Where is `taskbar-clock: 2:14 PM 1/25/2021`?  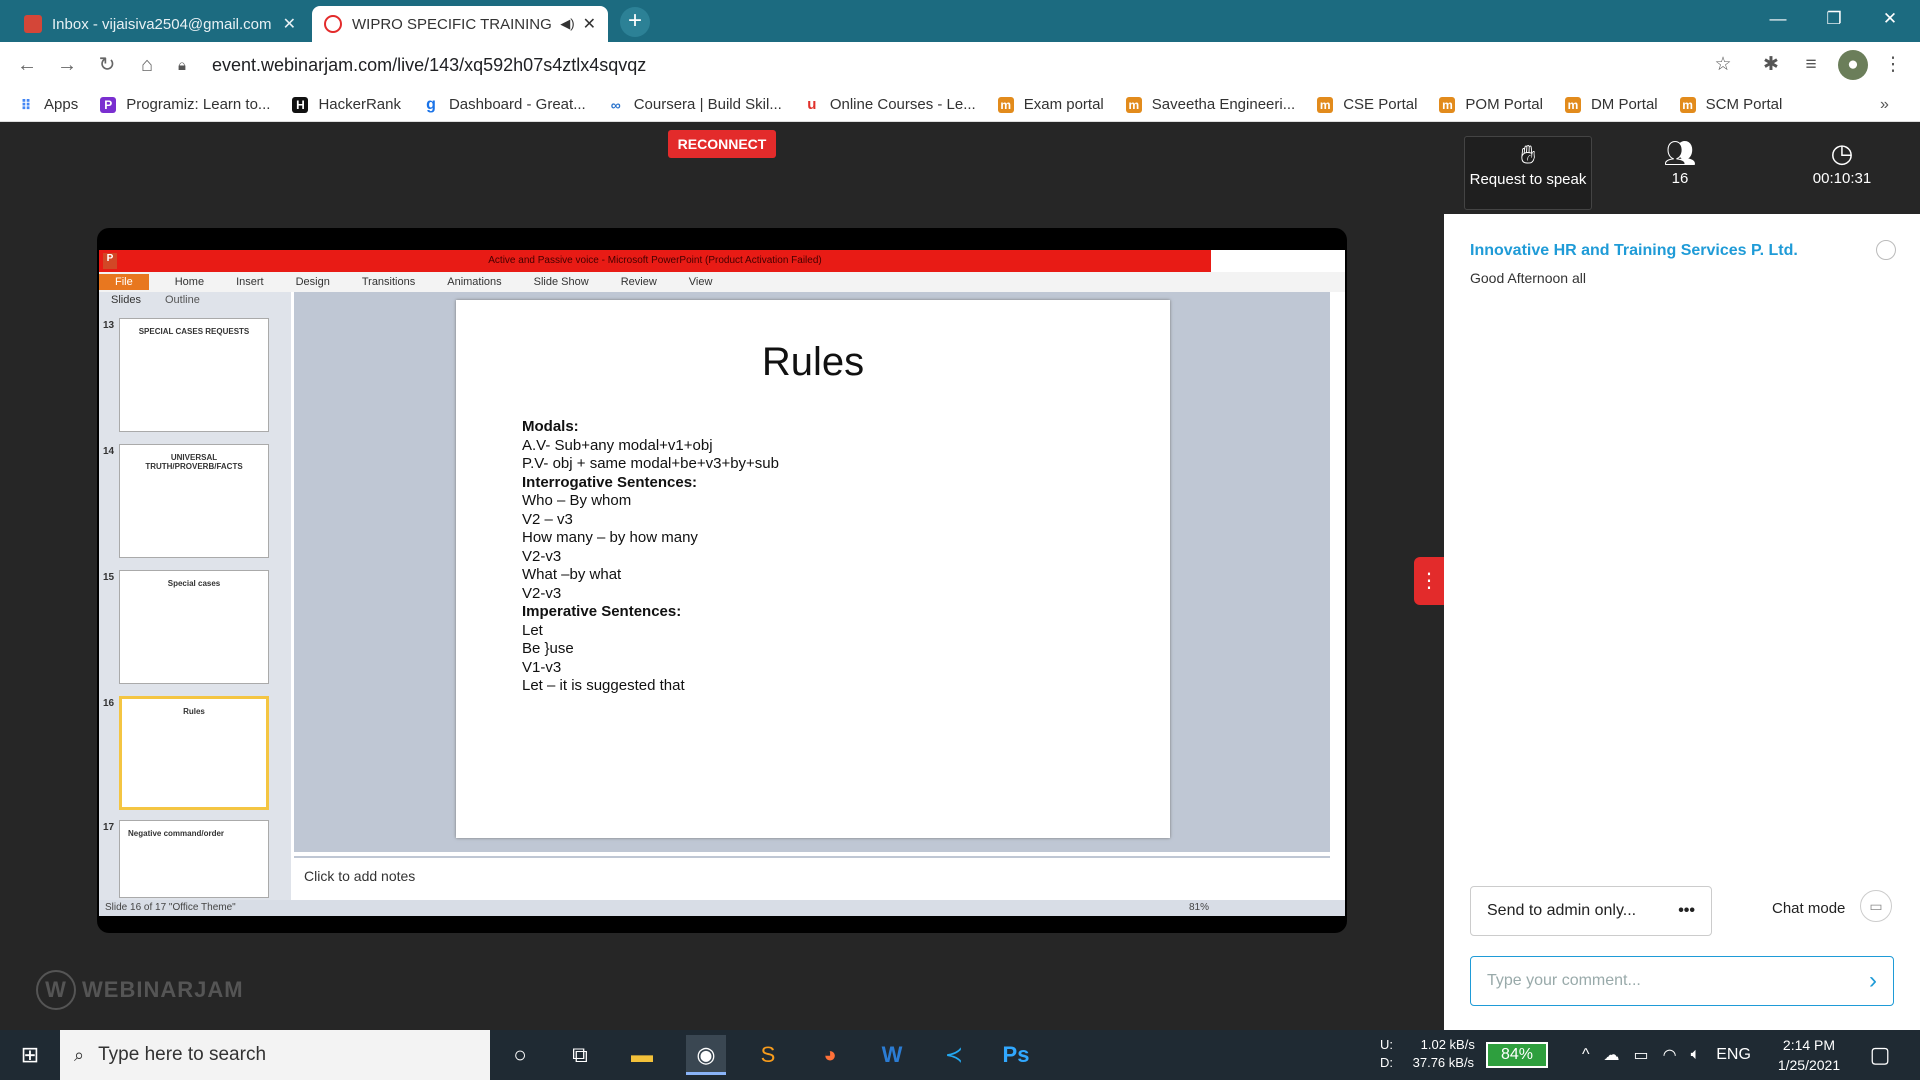
taskbar-clock: 2:14 PM 1/25/2021 is located at coordinates (1809, 1055).